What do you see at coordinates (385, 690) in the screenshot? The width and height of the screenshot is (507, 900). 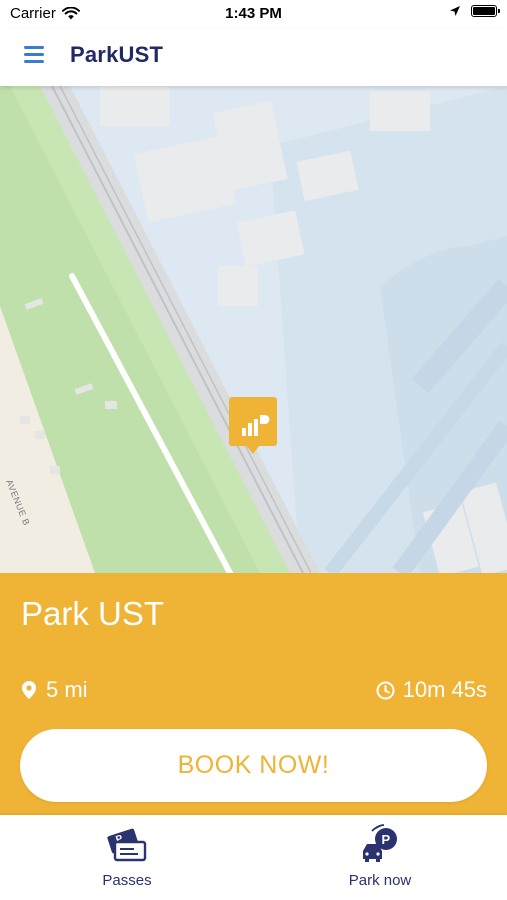 I see `clock-icon` at bounding box center [385, 690].